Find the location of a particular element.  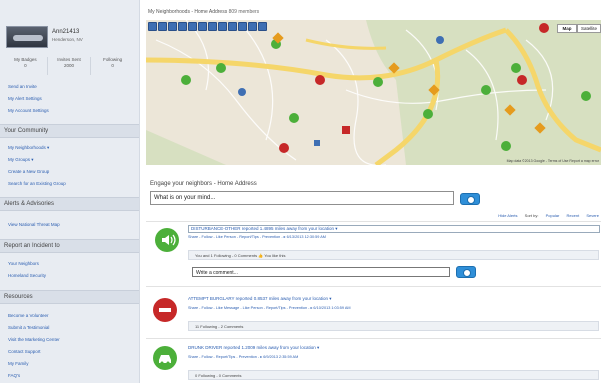

sidebar-item-search-group: Search for an Existing Group is located at coordinates (37, 183).